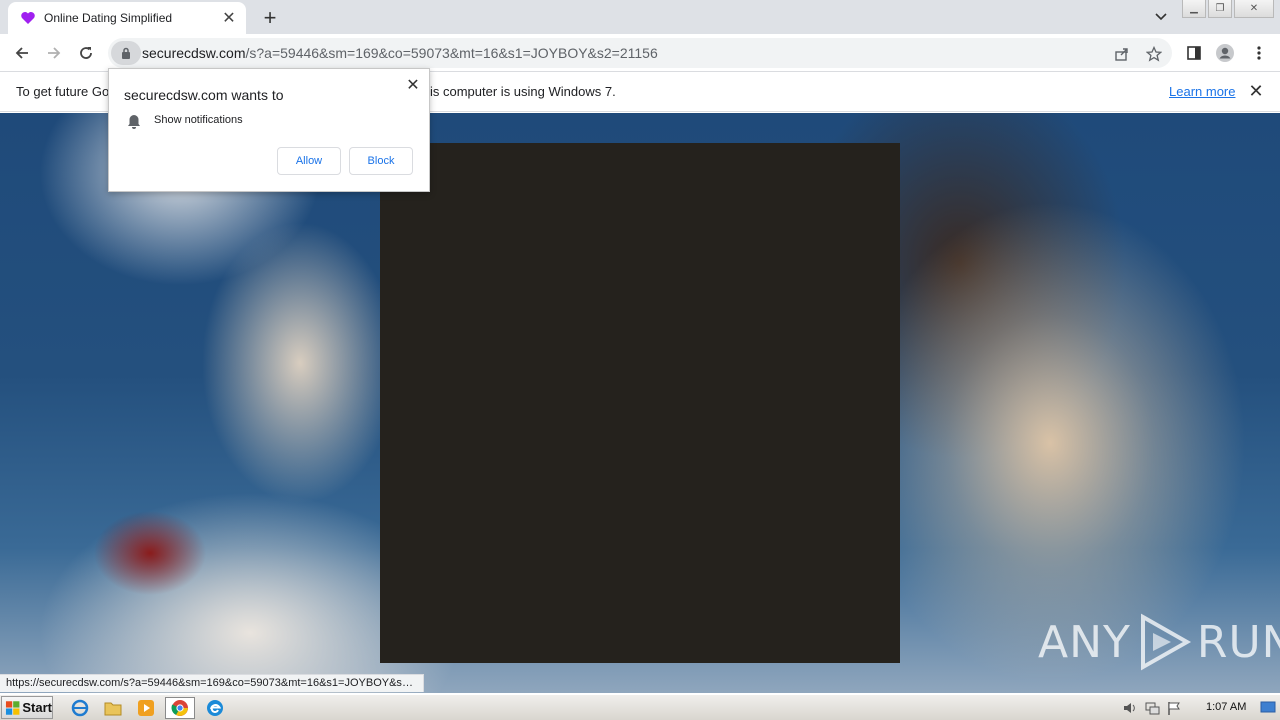 This screenshot has width=1280, height=720. Describe the element at coordinates (1256, 91) in the screenshot. I see `infobar-close-icon: ✕` at that location.